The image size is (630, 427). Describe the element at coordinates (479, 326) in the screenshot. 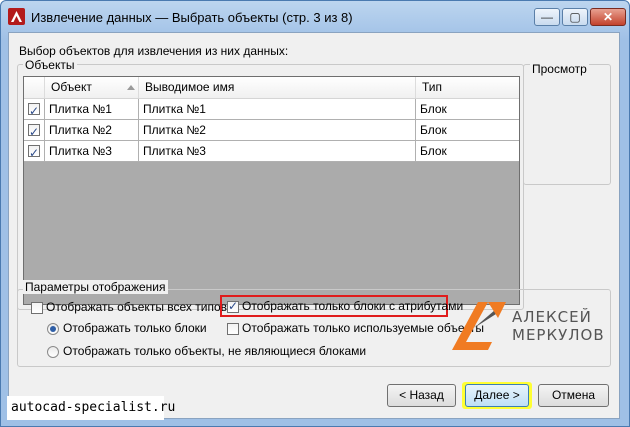

I see `author-logo-mark` at that location.